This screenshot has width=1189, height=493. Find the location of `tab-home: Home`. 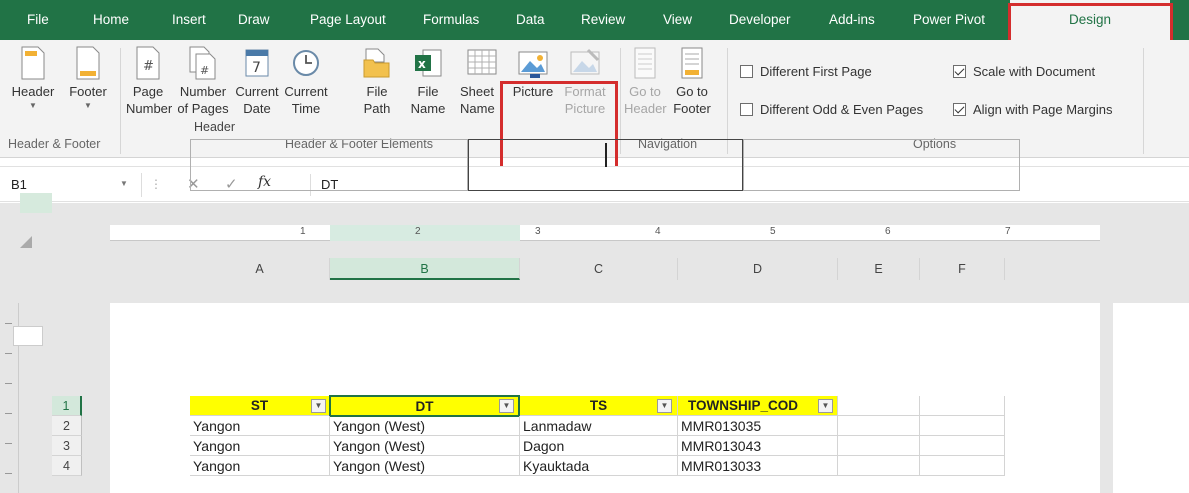

tab-home: Home is located at coordinates (111, 20).